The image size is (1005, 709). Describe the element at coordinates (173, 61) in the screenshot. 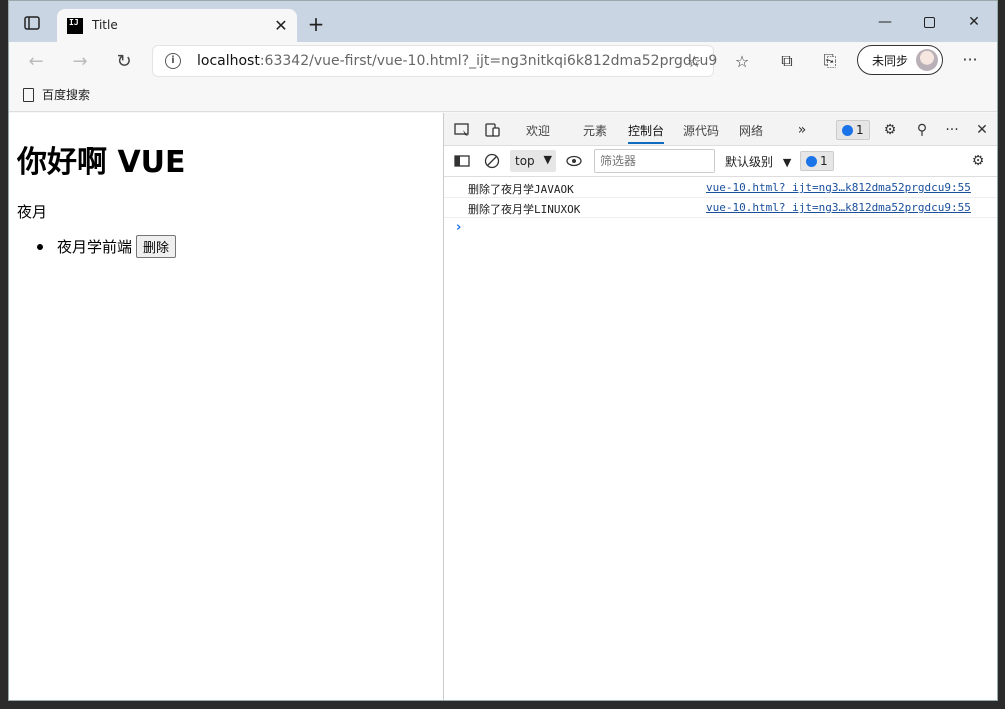

I see `site-info-icon: i` at that location.